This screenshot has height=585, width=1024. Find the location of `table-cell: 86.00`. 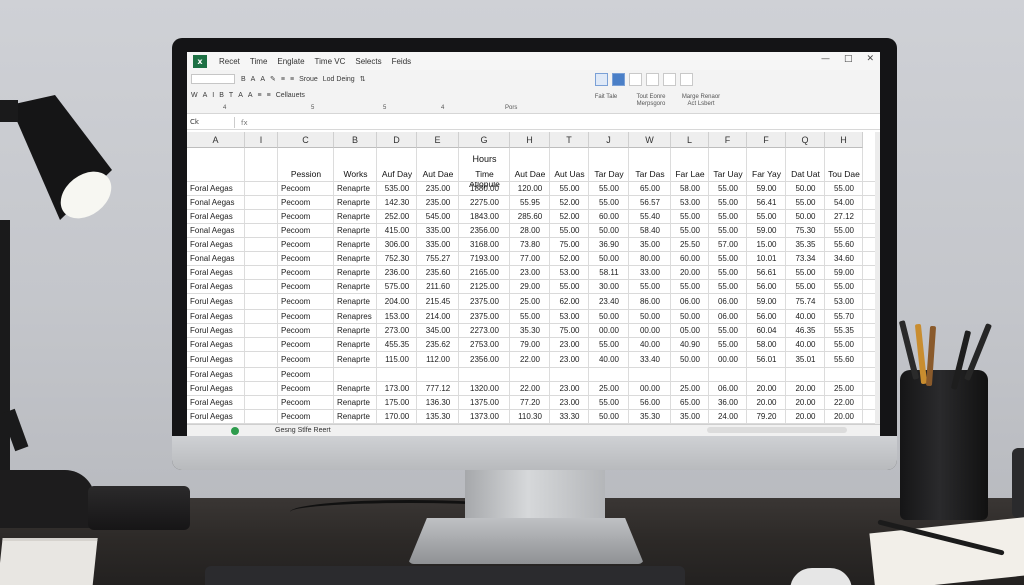

table-cell: 86.00 is located at coordinates (650, 301).